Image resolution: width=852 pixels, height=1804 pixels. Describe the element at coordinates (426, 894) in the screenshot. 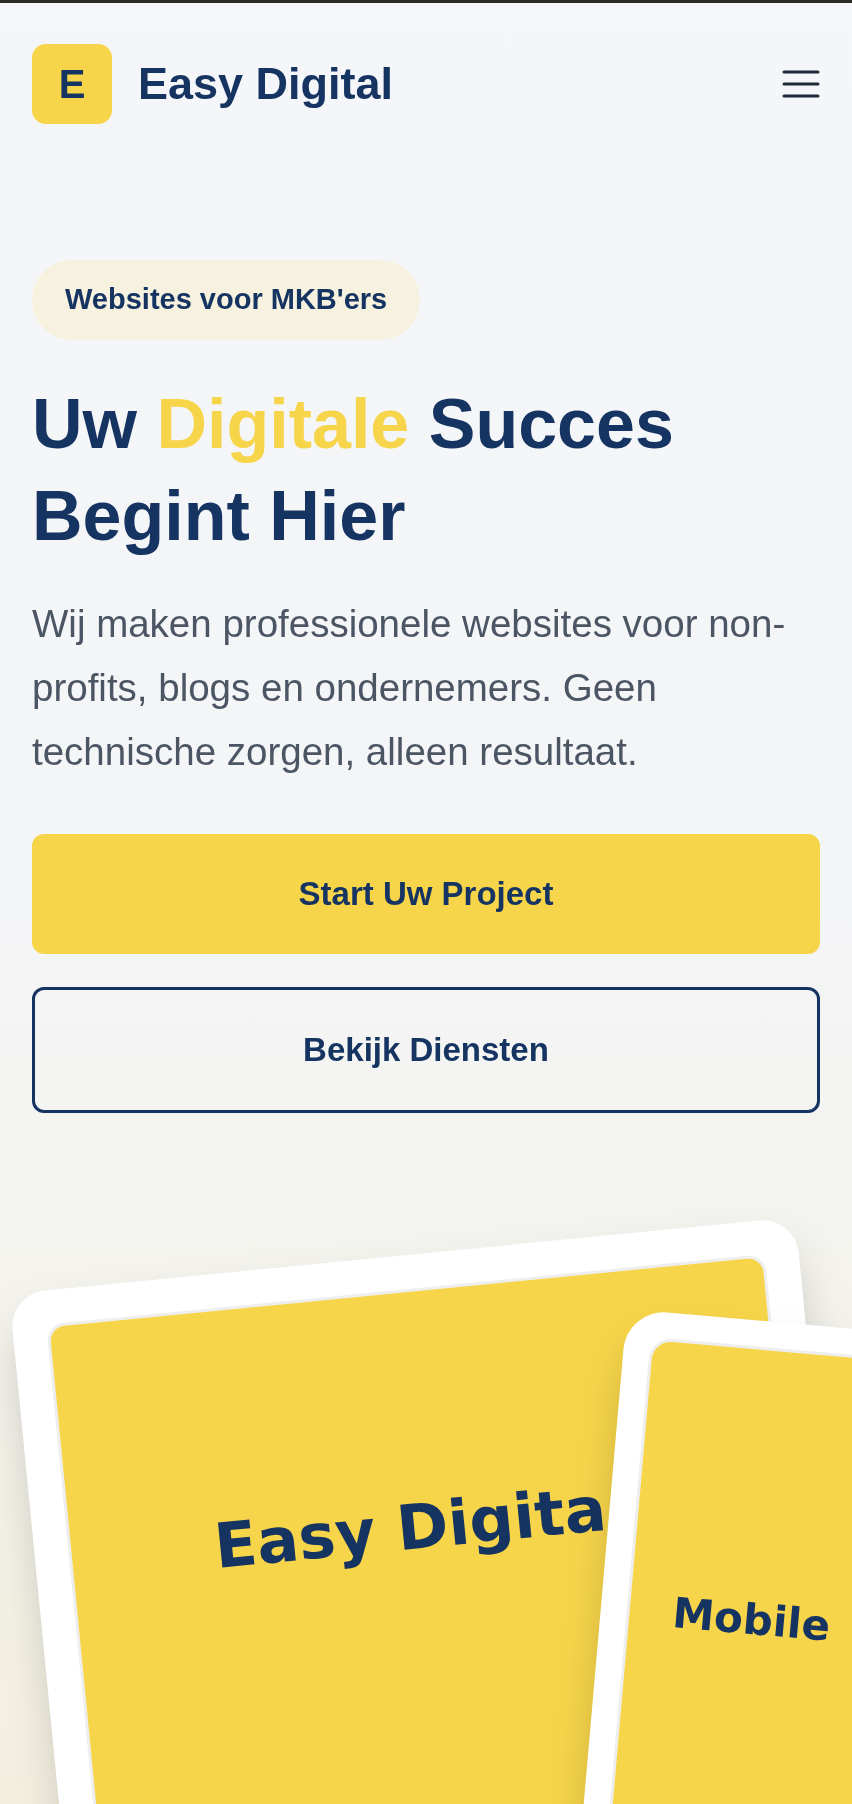

I see `start-project-button: Start Uw Project` at that location.